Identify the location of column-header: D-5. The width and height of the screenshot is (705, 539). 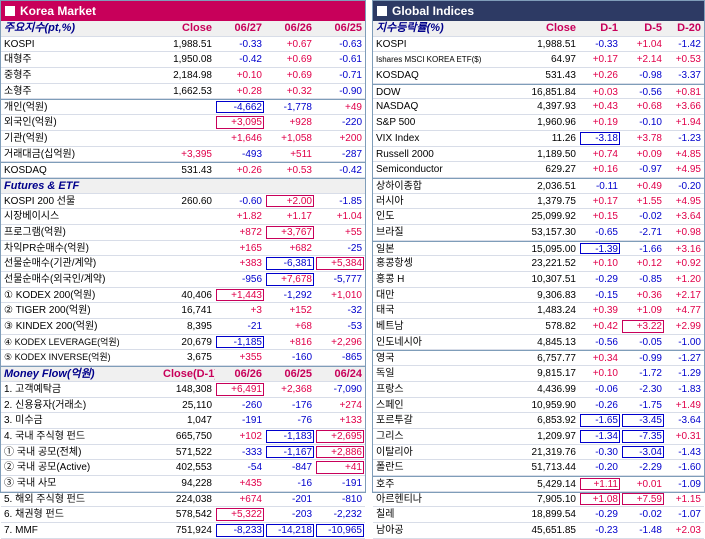
(653, 28).